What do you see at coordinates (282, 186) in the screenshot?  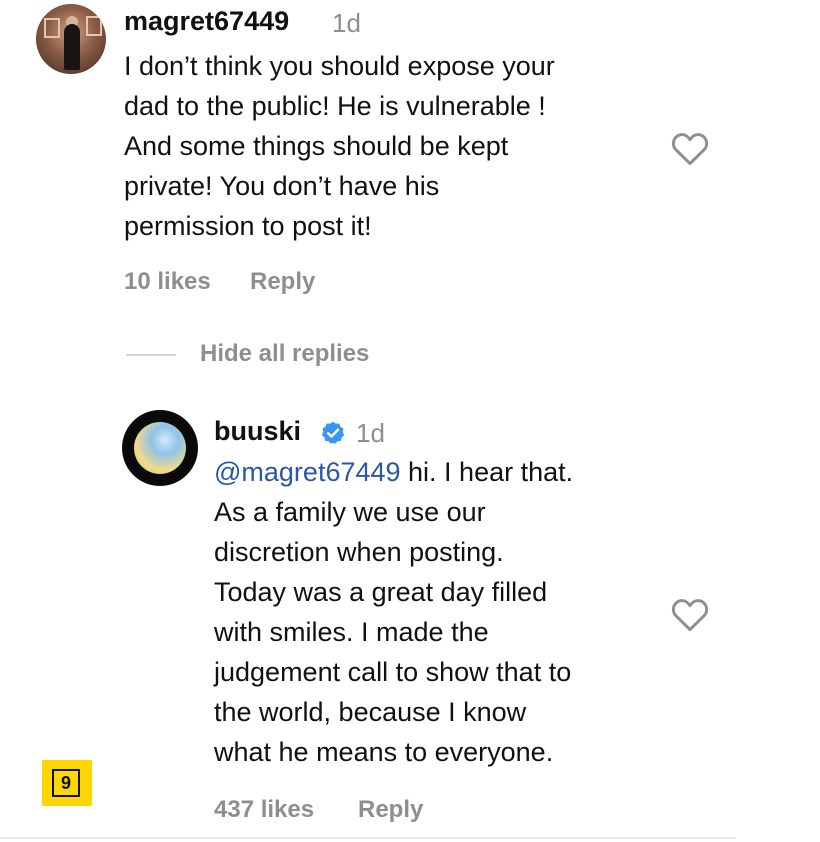 I see `comment-text-line: private! You don’t have his` at bounding box center [282, 186].